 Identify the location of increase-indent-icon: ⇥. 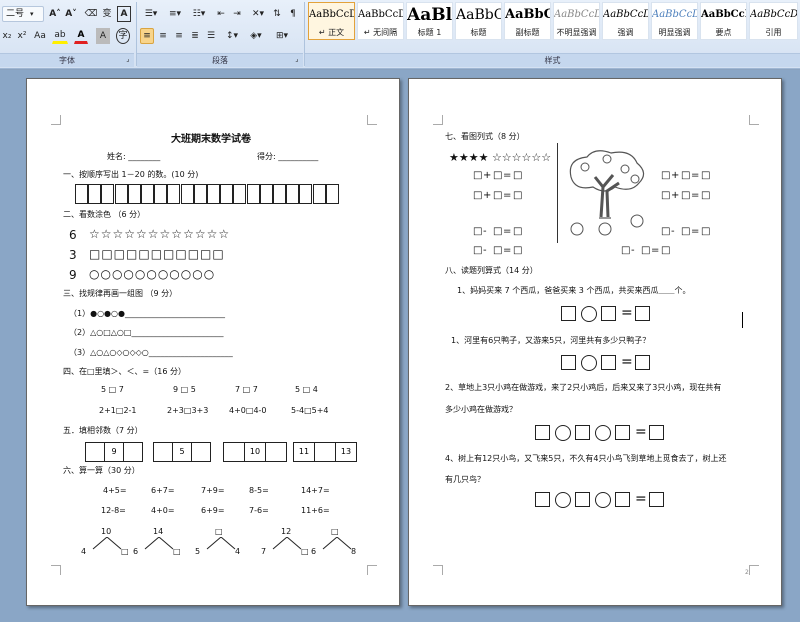
(237, 14).